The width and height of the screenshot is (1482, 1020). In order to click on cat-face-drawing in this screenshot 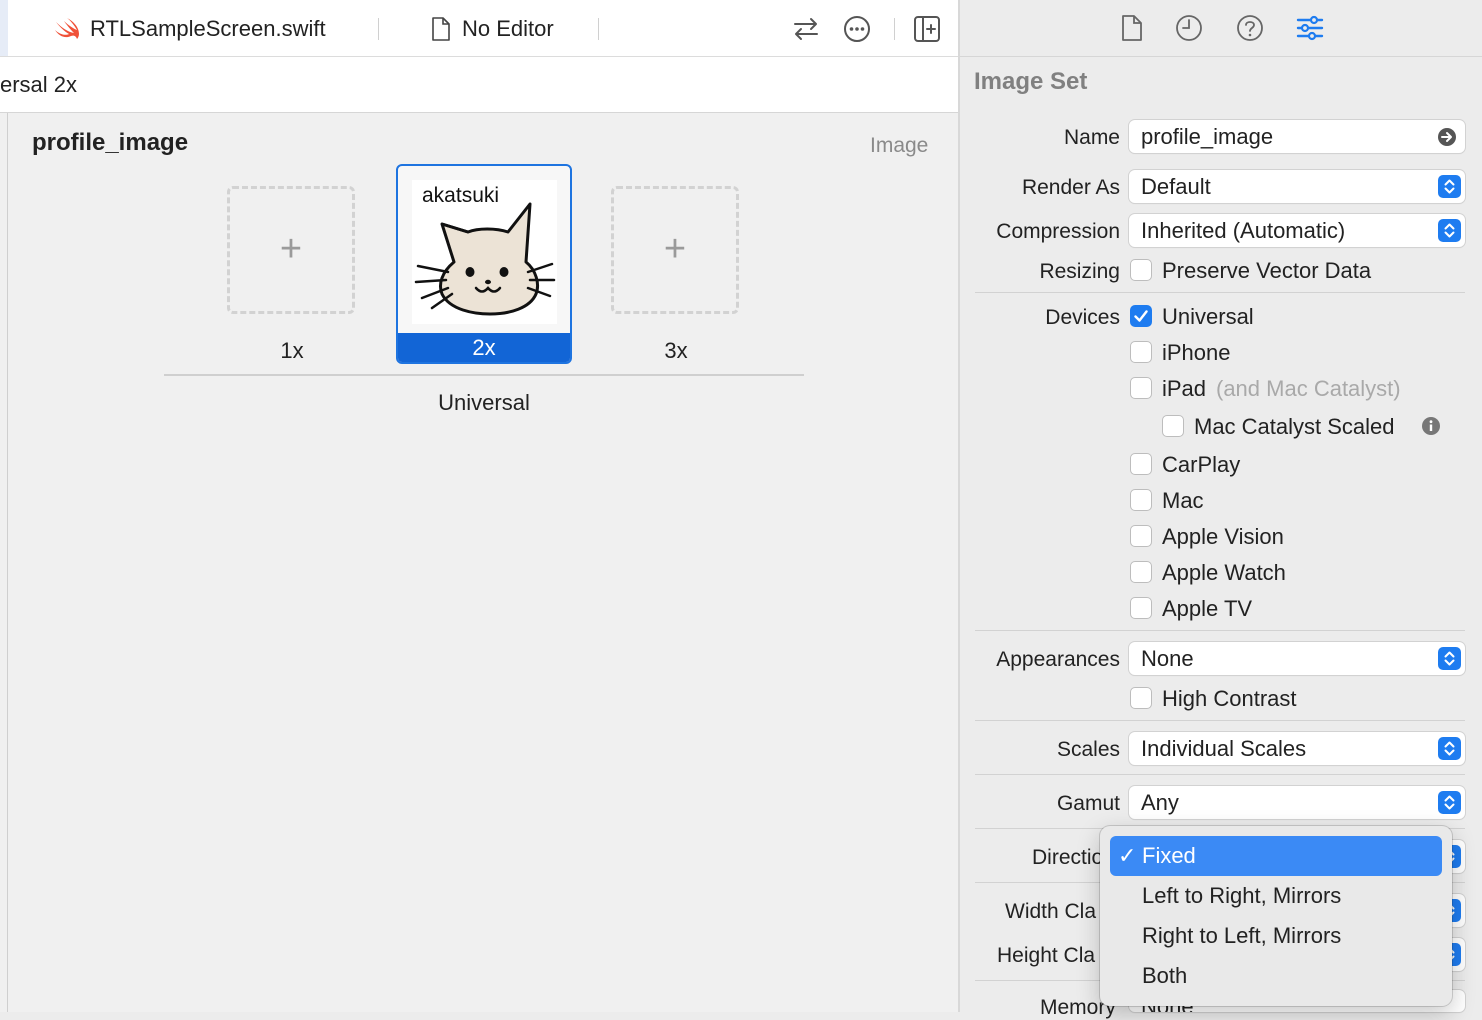, I will do `click(485, 259)`.